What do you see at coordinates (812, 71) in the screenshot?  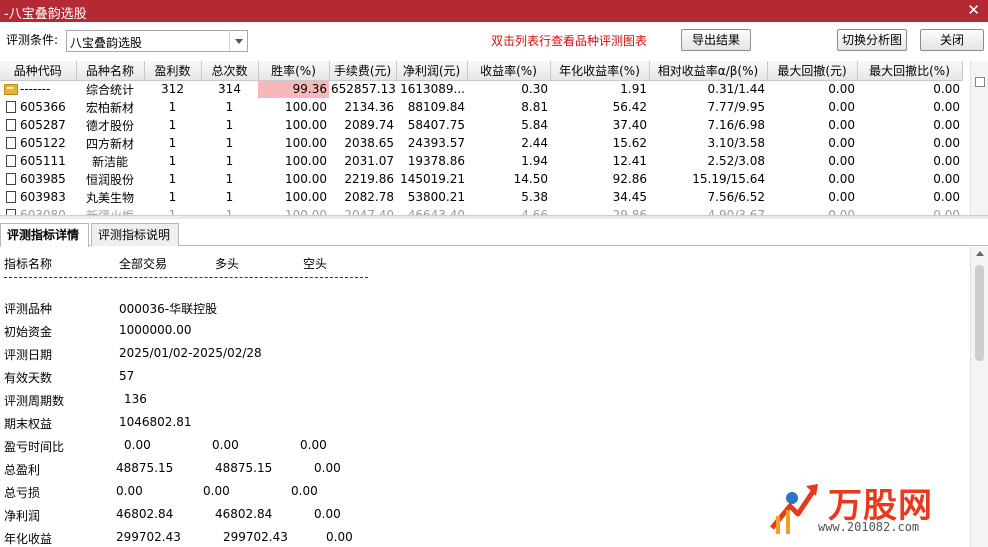 I see `col-header-max-drawdown: 最大回撤(元)` at bounding box center [812, 71].